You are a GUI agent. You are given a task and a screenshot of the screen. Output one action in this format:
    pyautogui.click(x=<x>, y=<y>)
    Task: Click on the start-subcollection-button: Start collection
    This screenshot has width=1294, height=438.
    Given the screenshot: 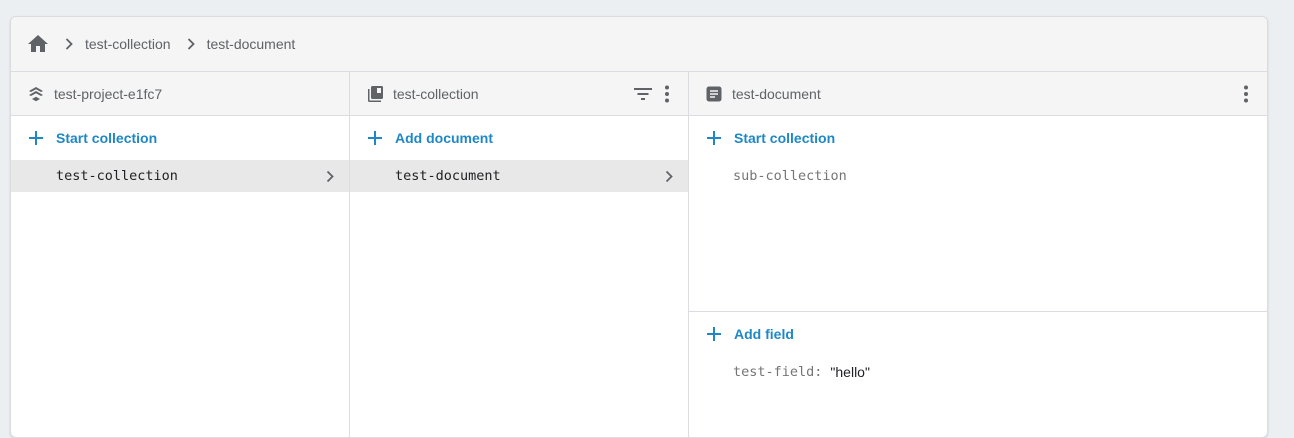 What is the action you would take?
    pyautogui.click(x=978, y=138)
    